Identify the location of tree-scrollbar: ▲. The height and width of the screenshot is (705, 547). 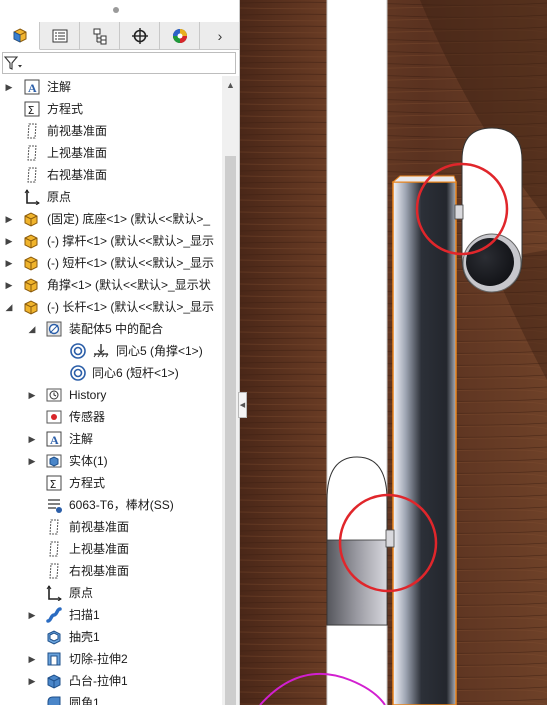
(230, 390).